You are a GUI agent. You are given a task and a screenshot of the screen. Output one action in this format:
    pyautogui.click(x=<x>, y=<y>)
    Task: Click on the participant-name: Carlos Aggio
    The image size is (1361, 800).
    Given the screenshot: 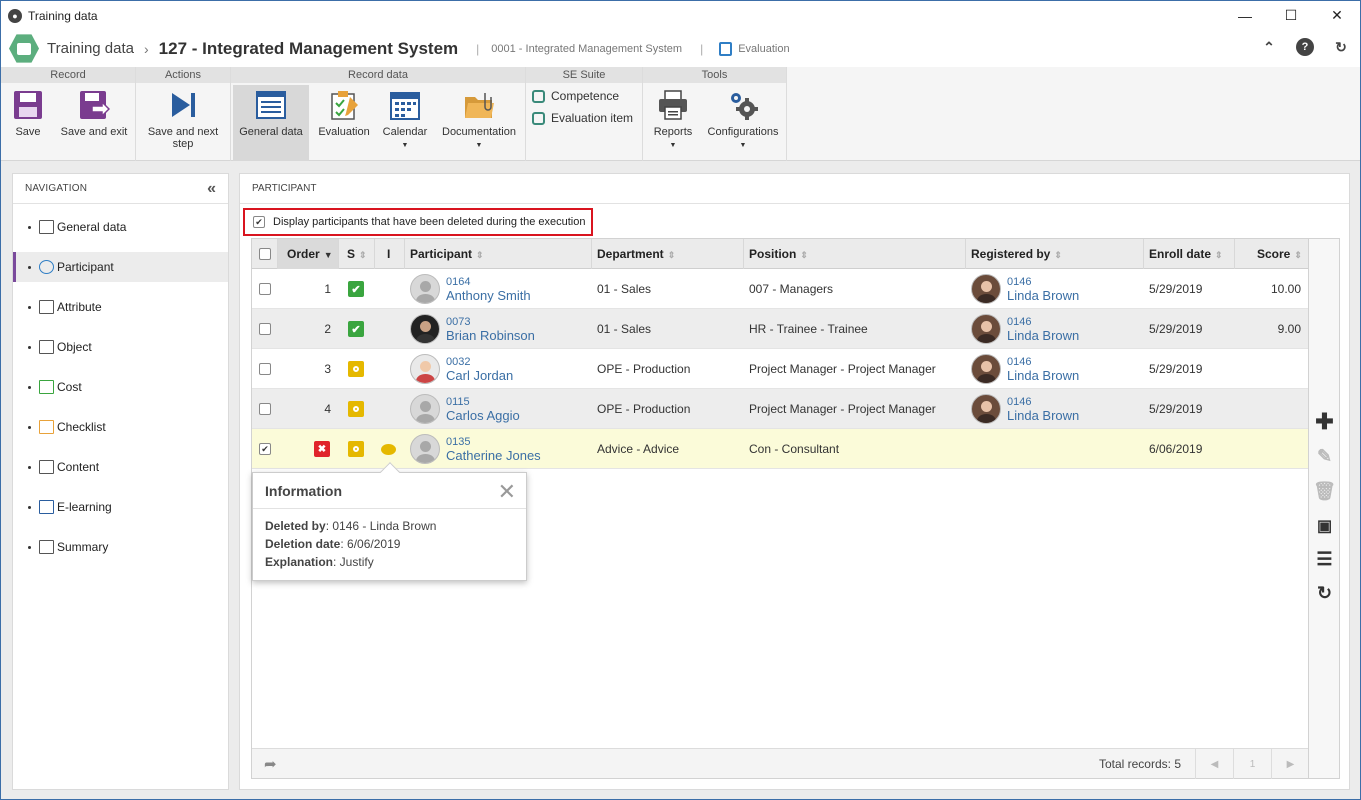 What is the action you would take?
    pyautogui.click(x=483, y=416)
    